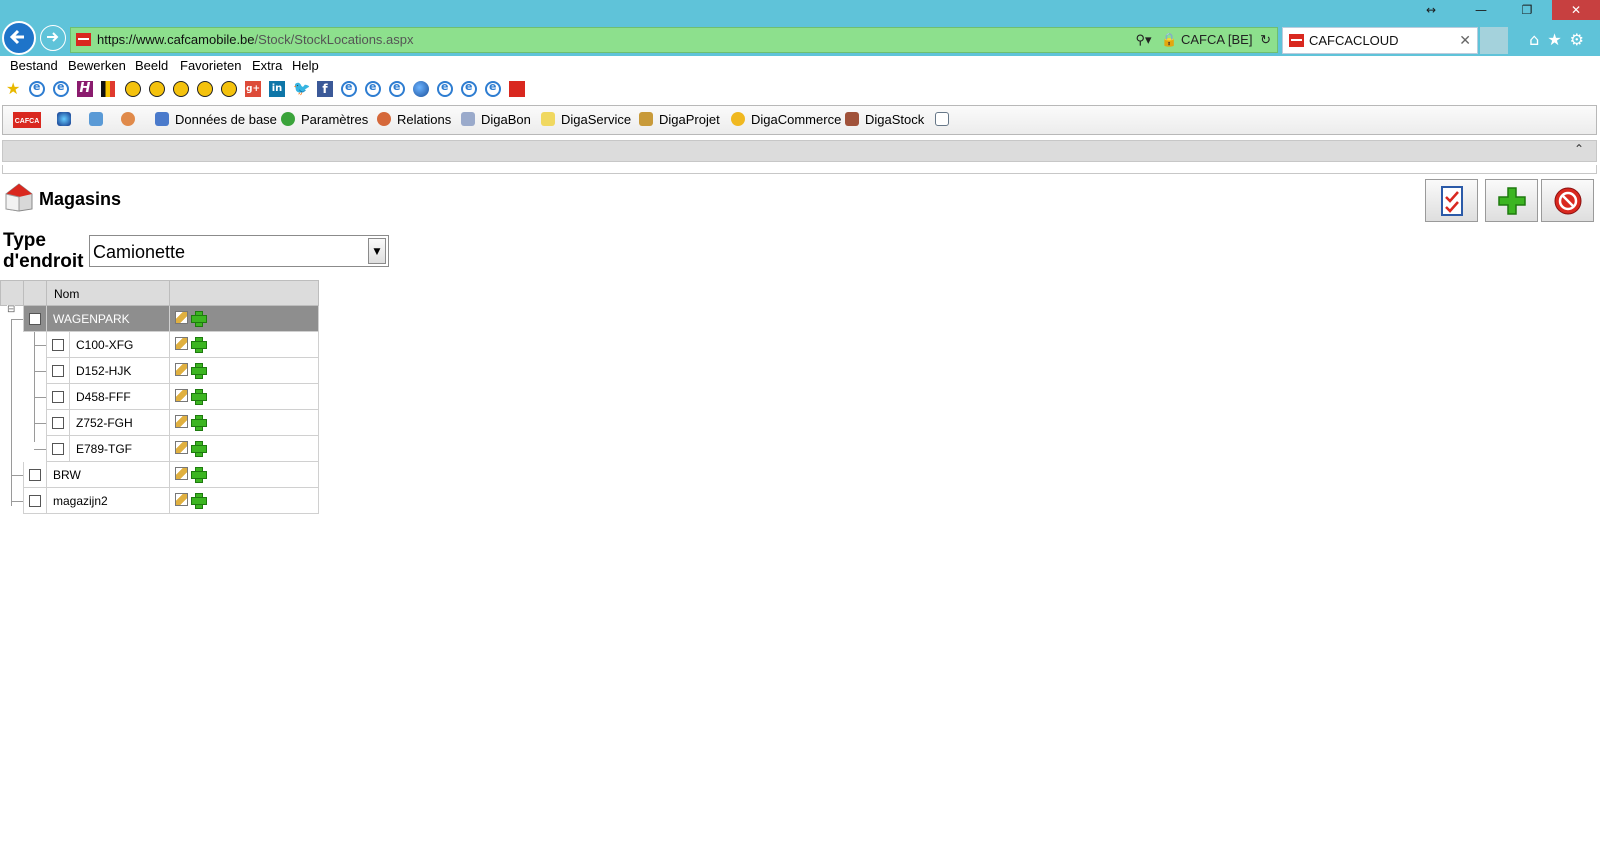 The width and height of the screenshot is (1600, 860). What do you see at coordinates (1558, 39) in the screenshot?
I see `favorites-star-icon: ★` at bounding box center [1558, 39].